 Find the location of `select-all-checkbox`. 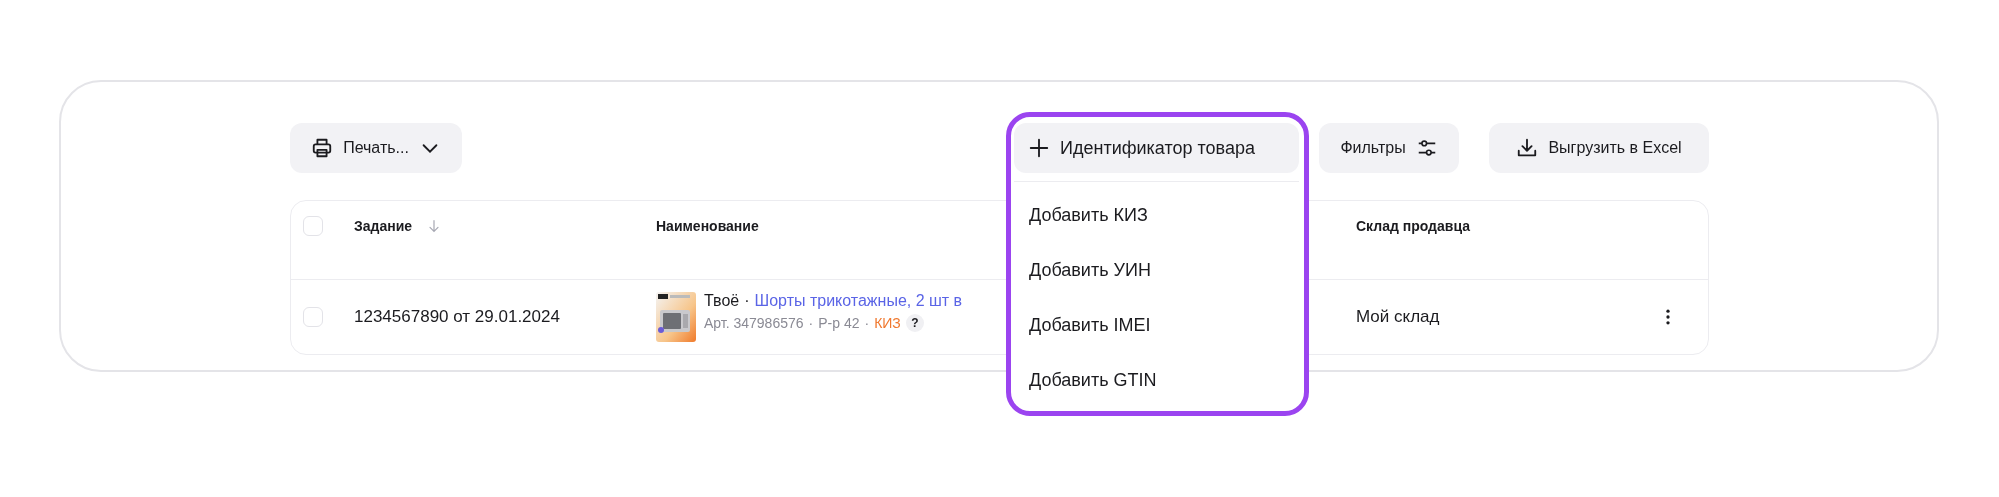

select-all-checkbox is located at coordinates (313, 225).